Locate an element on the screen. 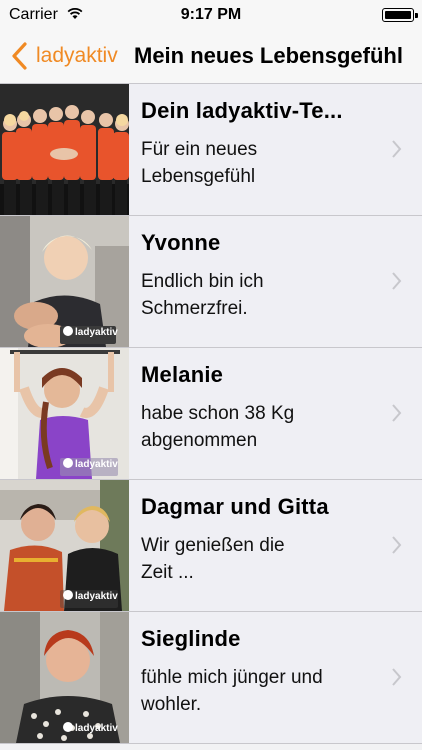 This screenshot has height=750, width=422. back-button: ladyaktiv is located at coordinates (64, 56).